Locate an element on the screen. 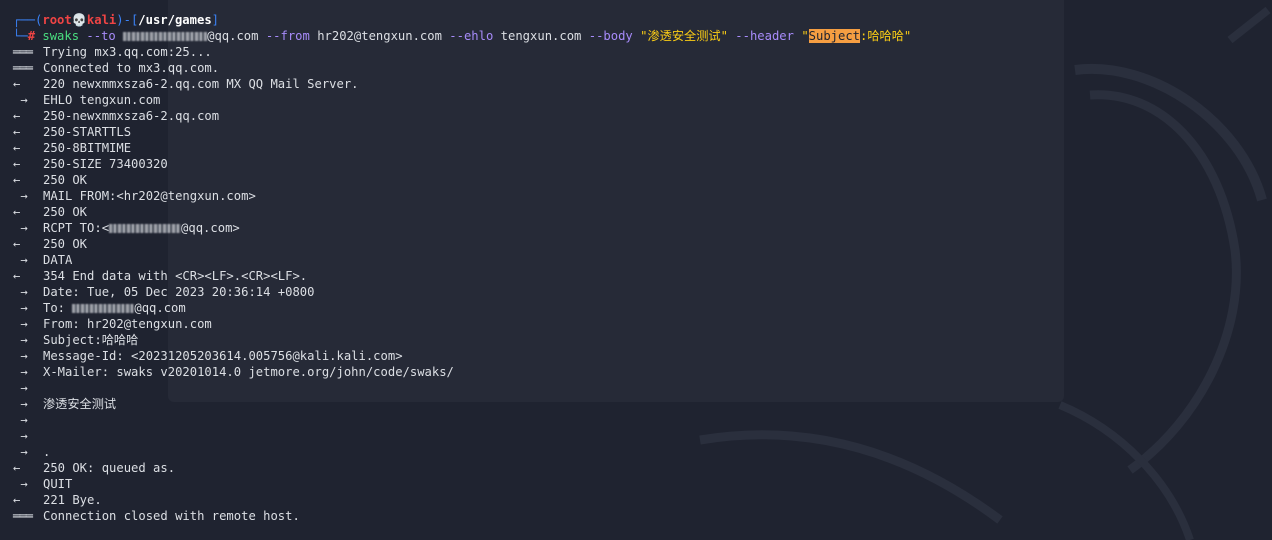 This screenshot has width=1272, height=540. prompt-hash-prefix: └─ is located at coordinates (20, 36).